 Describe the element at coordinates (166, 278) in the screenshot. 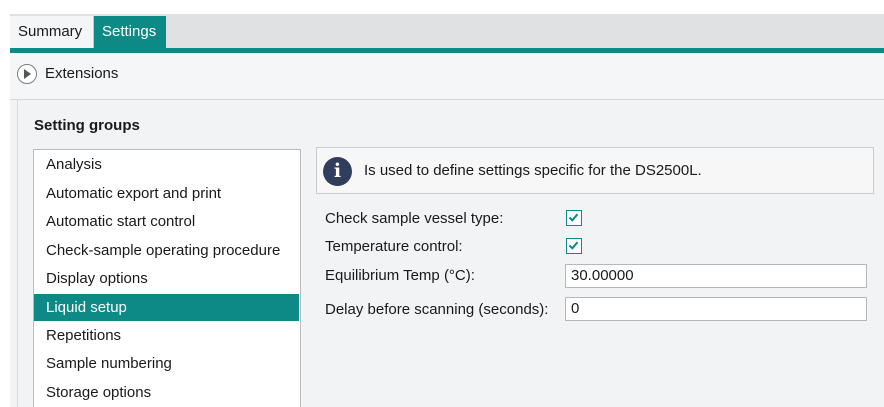

I see `list-item-display-options: Display options` at that location.